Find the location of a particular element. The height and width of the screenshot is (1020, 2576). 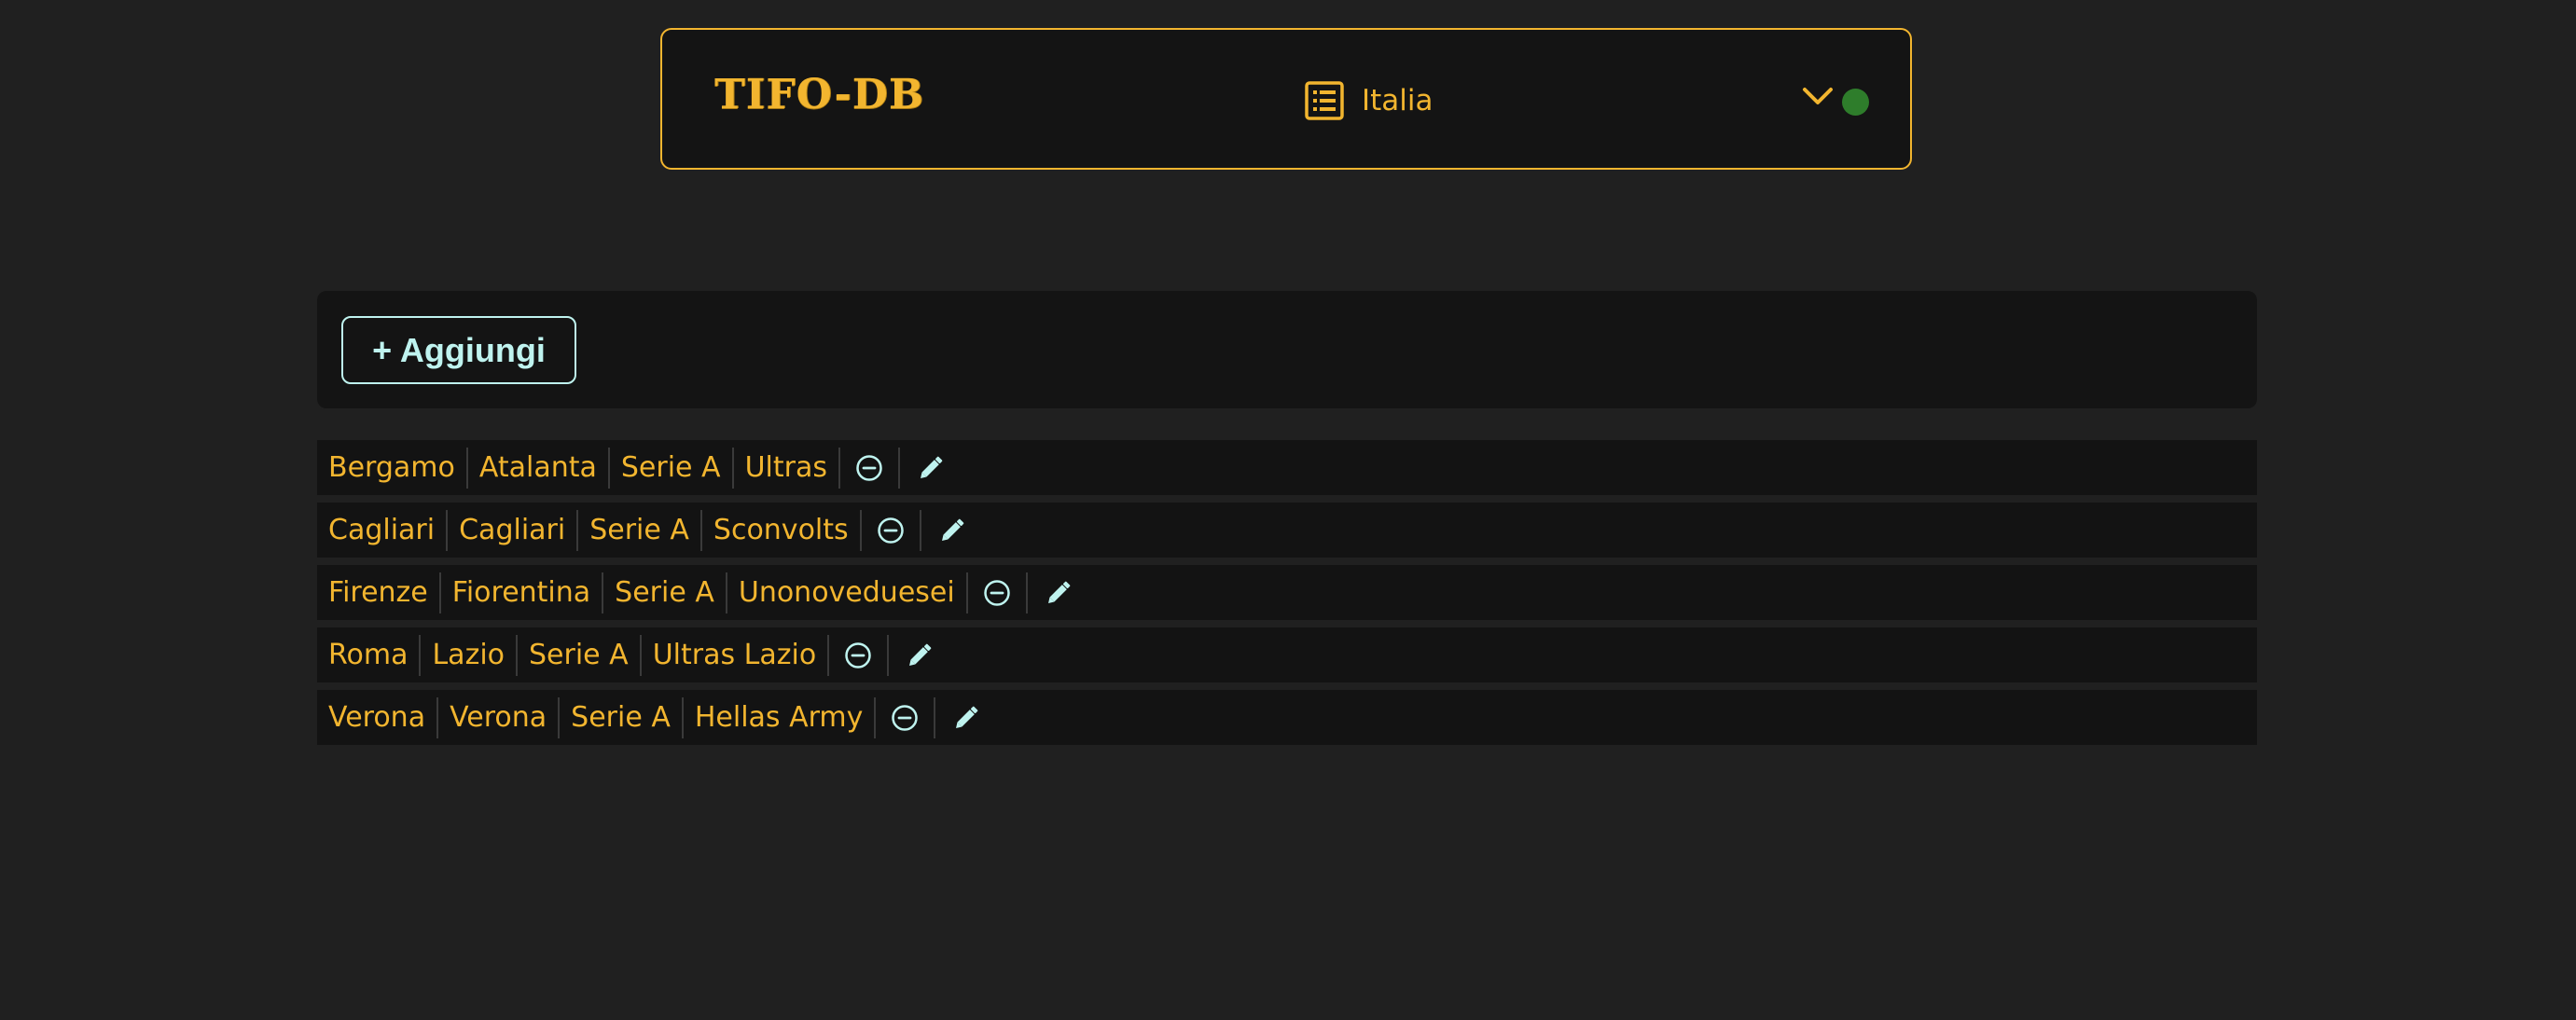

country-selector: Italia is located at coordinates (1368, 100).